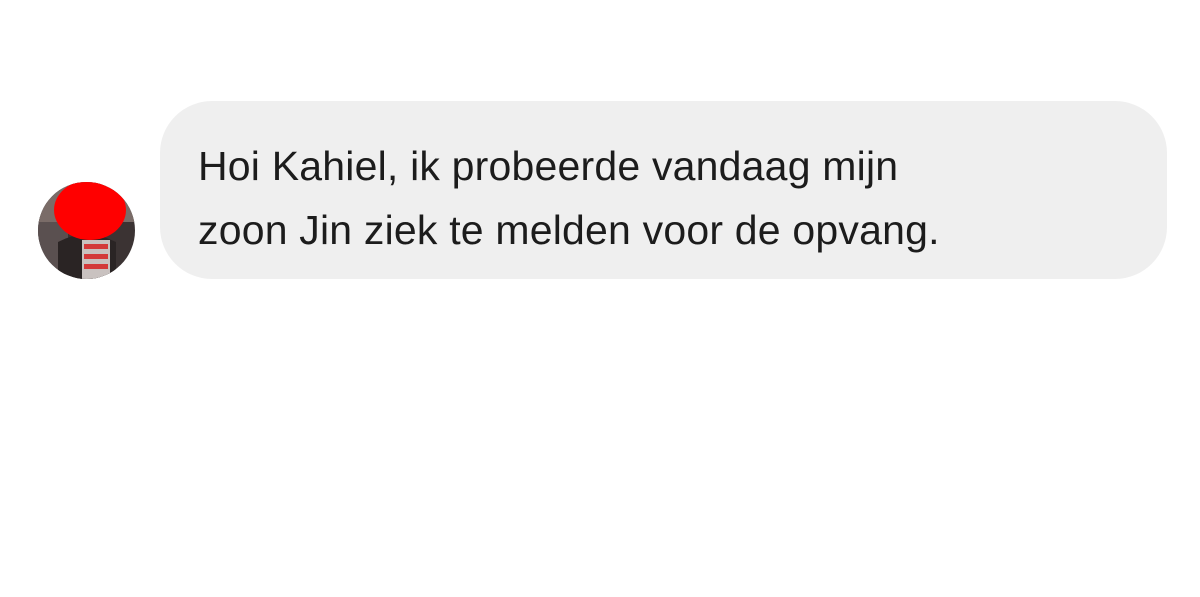 The height and width of the screenshot is (597, 1200). What do you see at coordinates (569, 230) in the screenshot?
I see `message-line: zoon Jin ziek te melden voor de opvang.` at bounding box center [569, 230].